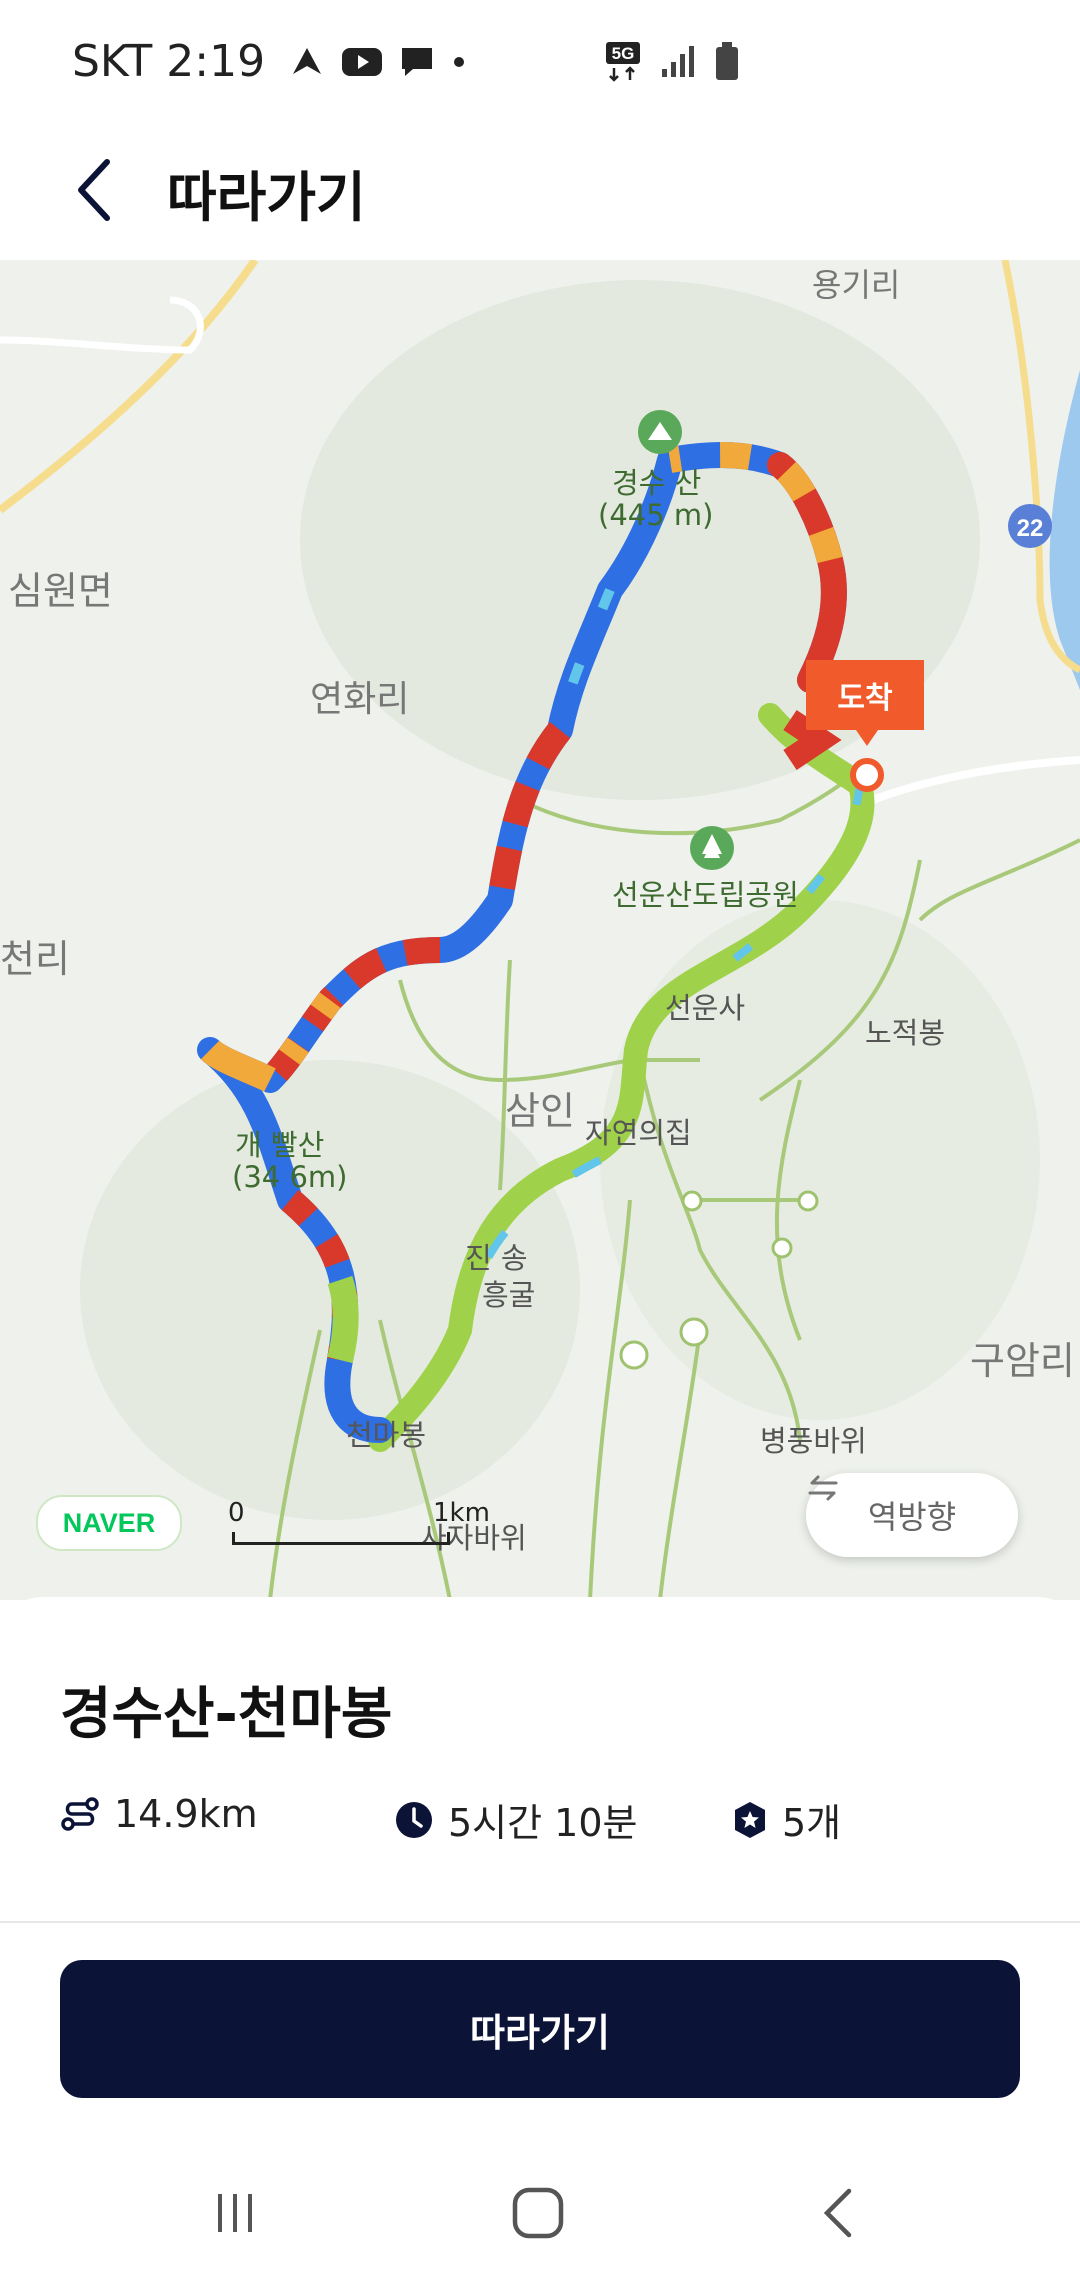  I want to click on label-top-village: 용기리, so click(856, 285).